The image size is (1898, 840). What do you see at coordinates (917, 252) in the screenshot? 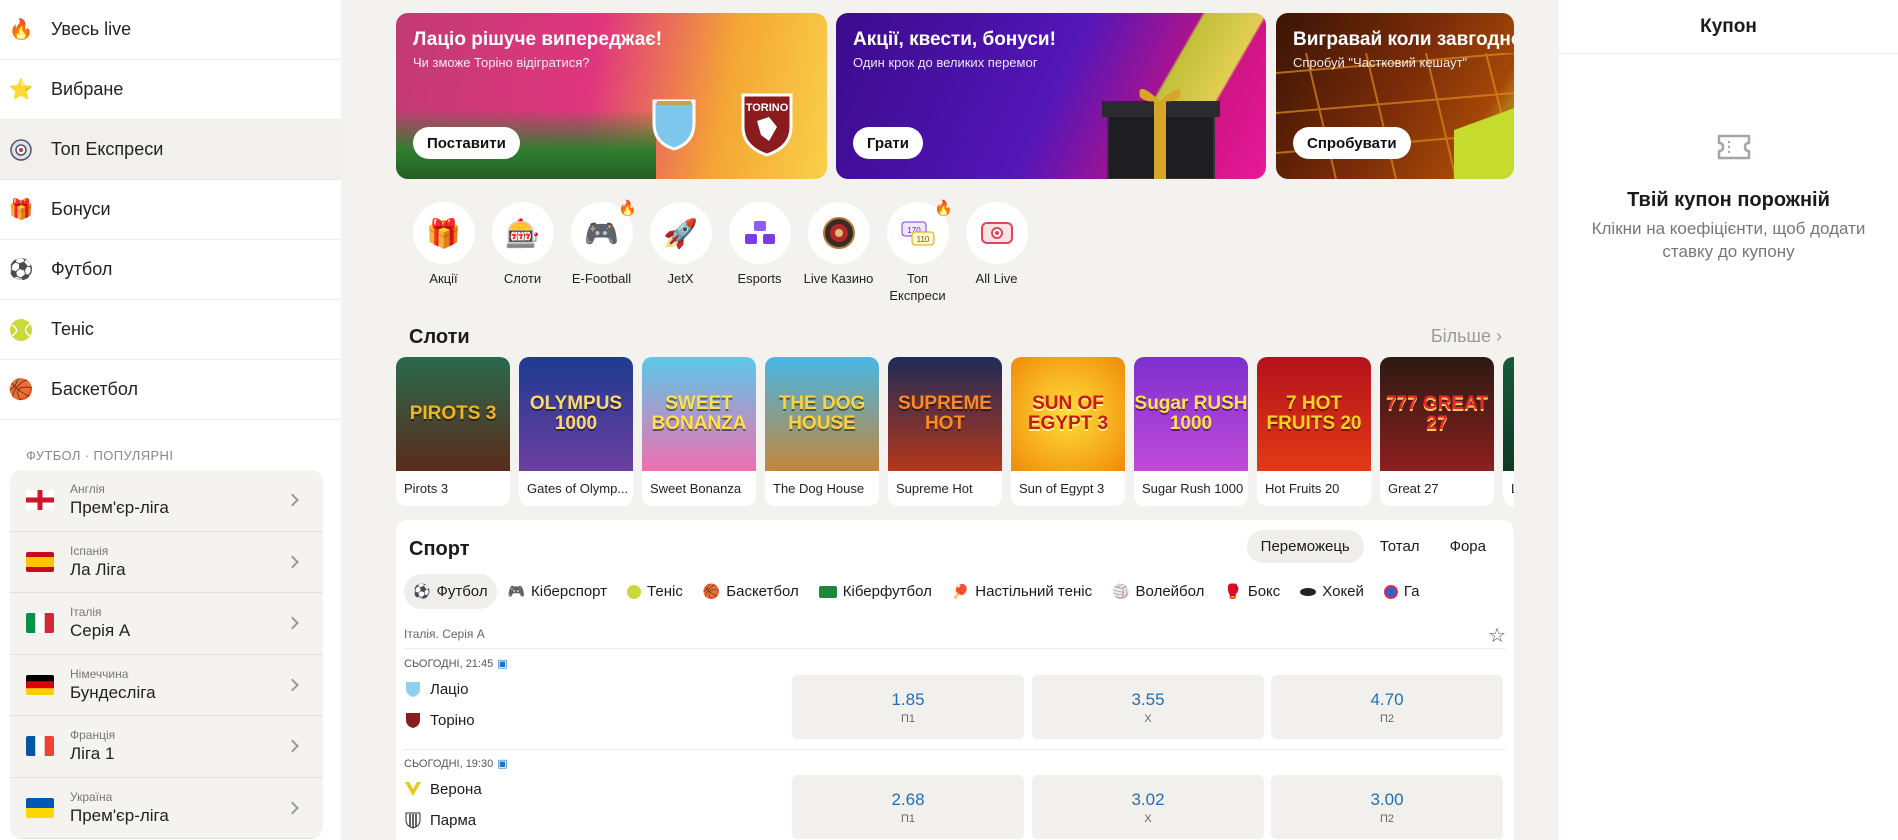
I see `quick-link-top-express: 170 110 🔥 Топ Експреси` at bounding box center [917, 252].